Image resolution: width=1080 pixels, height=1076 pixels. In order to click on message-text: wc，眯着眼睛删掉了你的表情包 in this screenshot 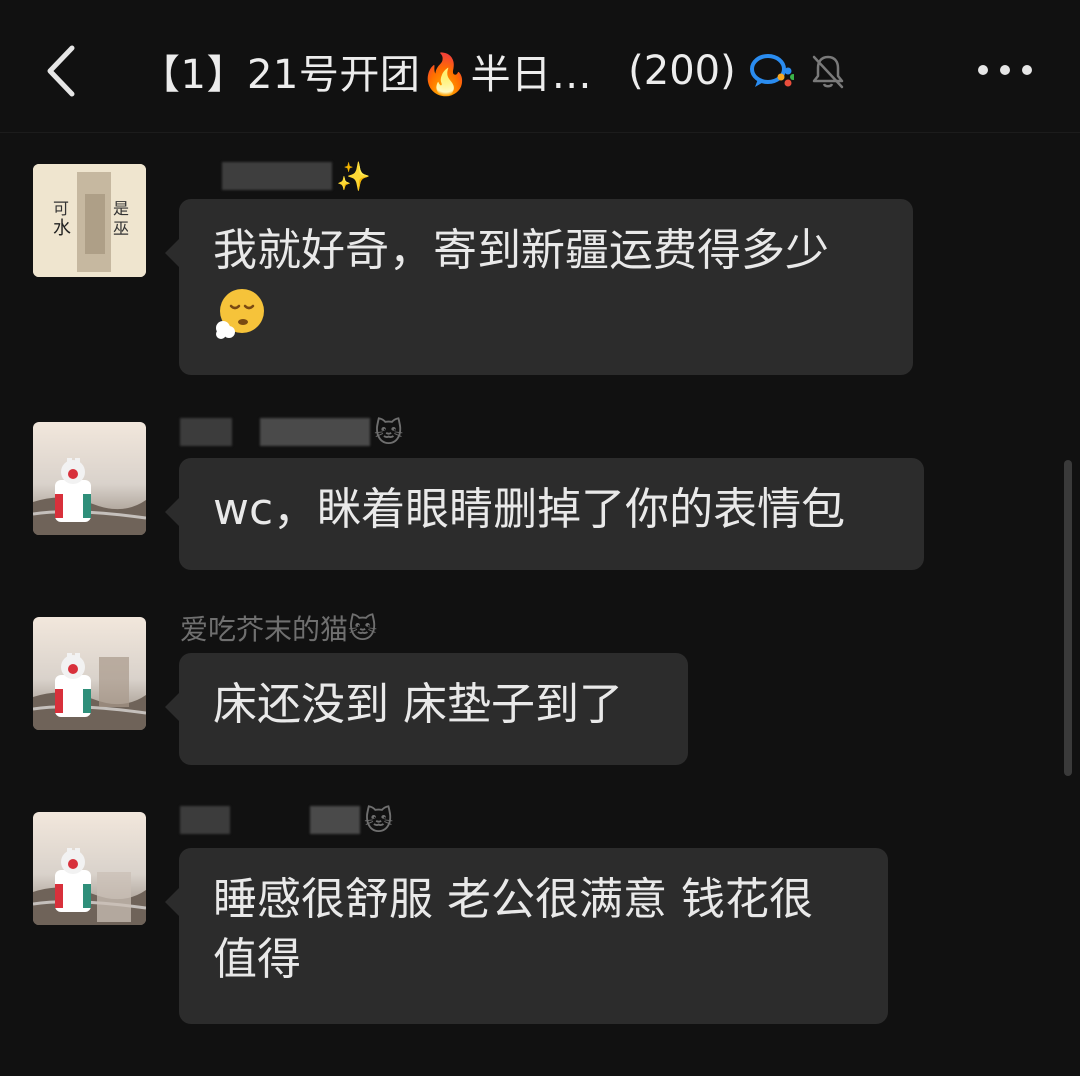, I will do `click(529, 509)`.